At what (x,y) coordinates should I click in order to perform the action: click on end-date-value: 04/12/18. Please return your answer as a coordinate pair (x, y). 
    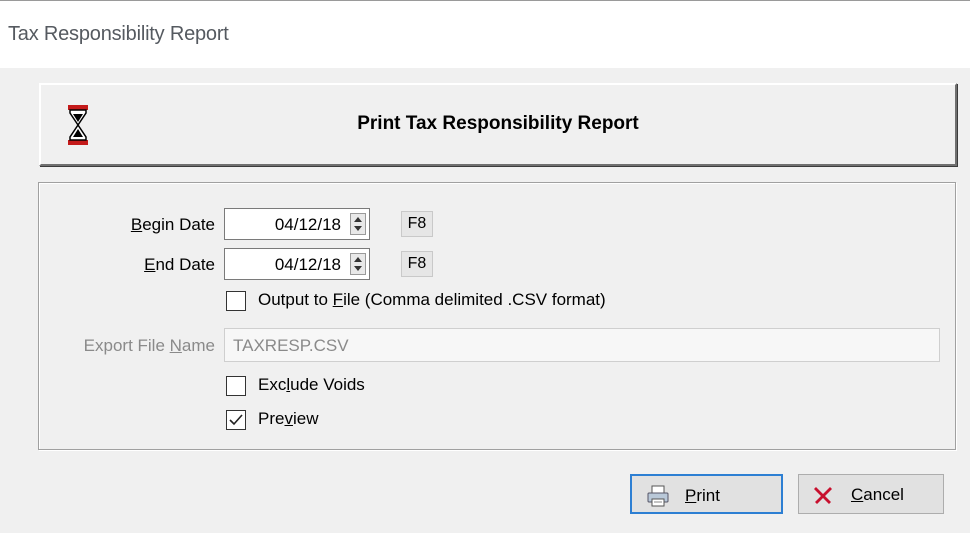
    Looking at the image, I should click on (307, 264).